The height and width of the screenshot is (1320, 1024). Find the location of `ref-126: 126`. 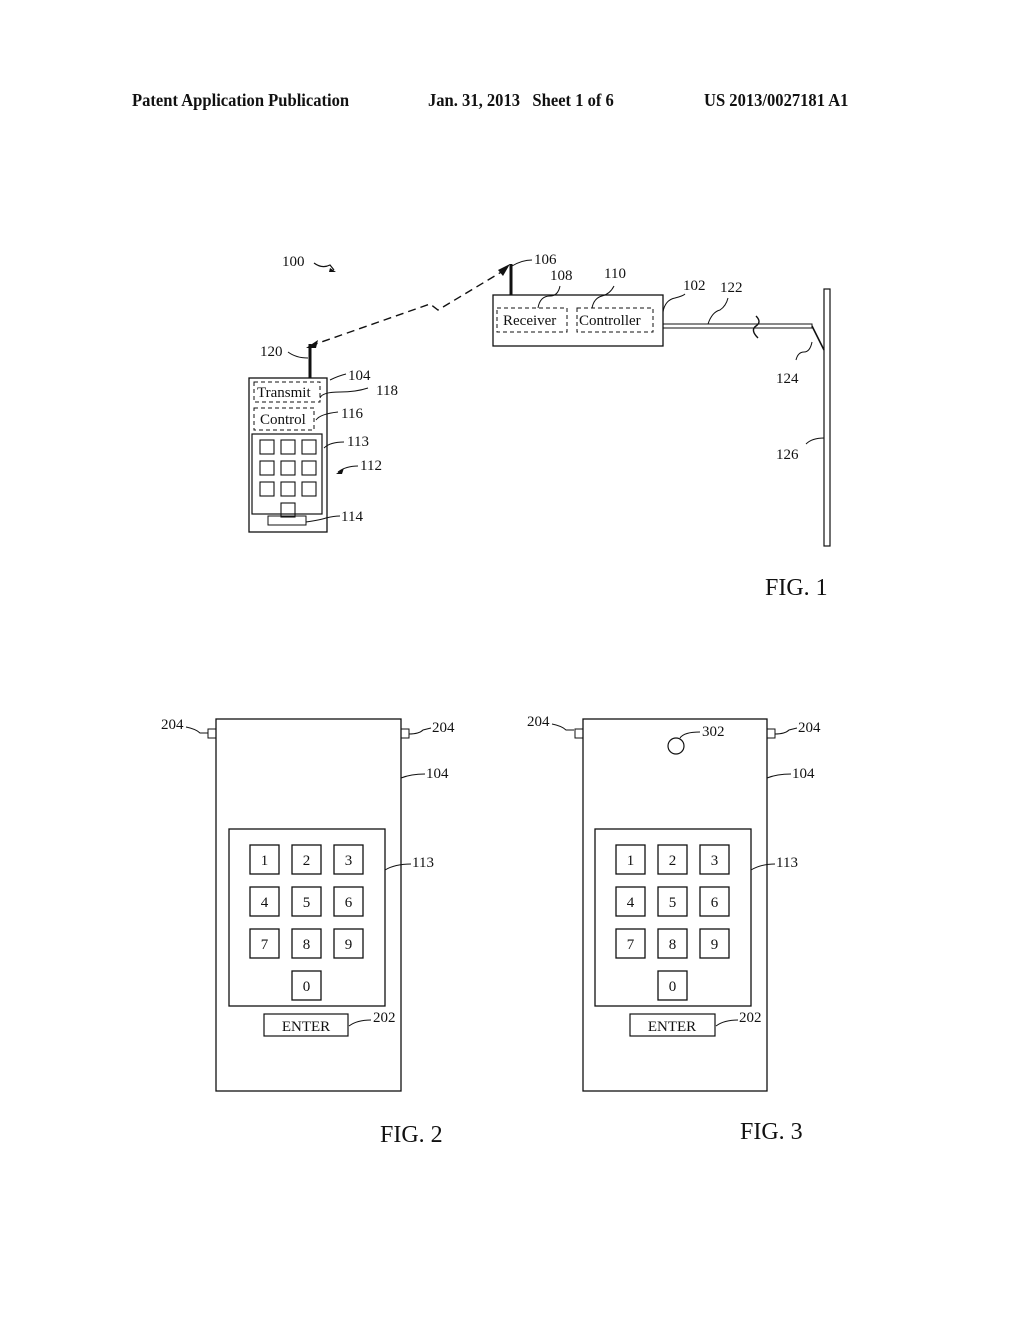

ref-126: 126 is located at coordinates (787, 455).